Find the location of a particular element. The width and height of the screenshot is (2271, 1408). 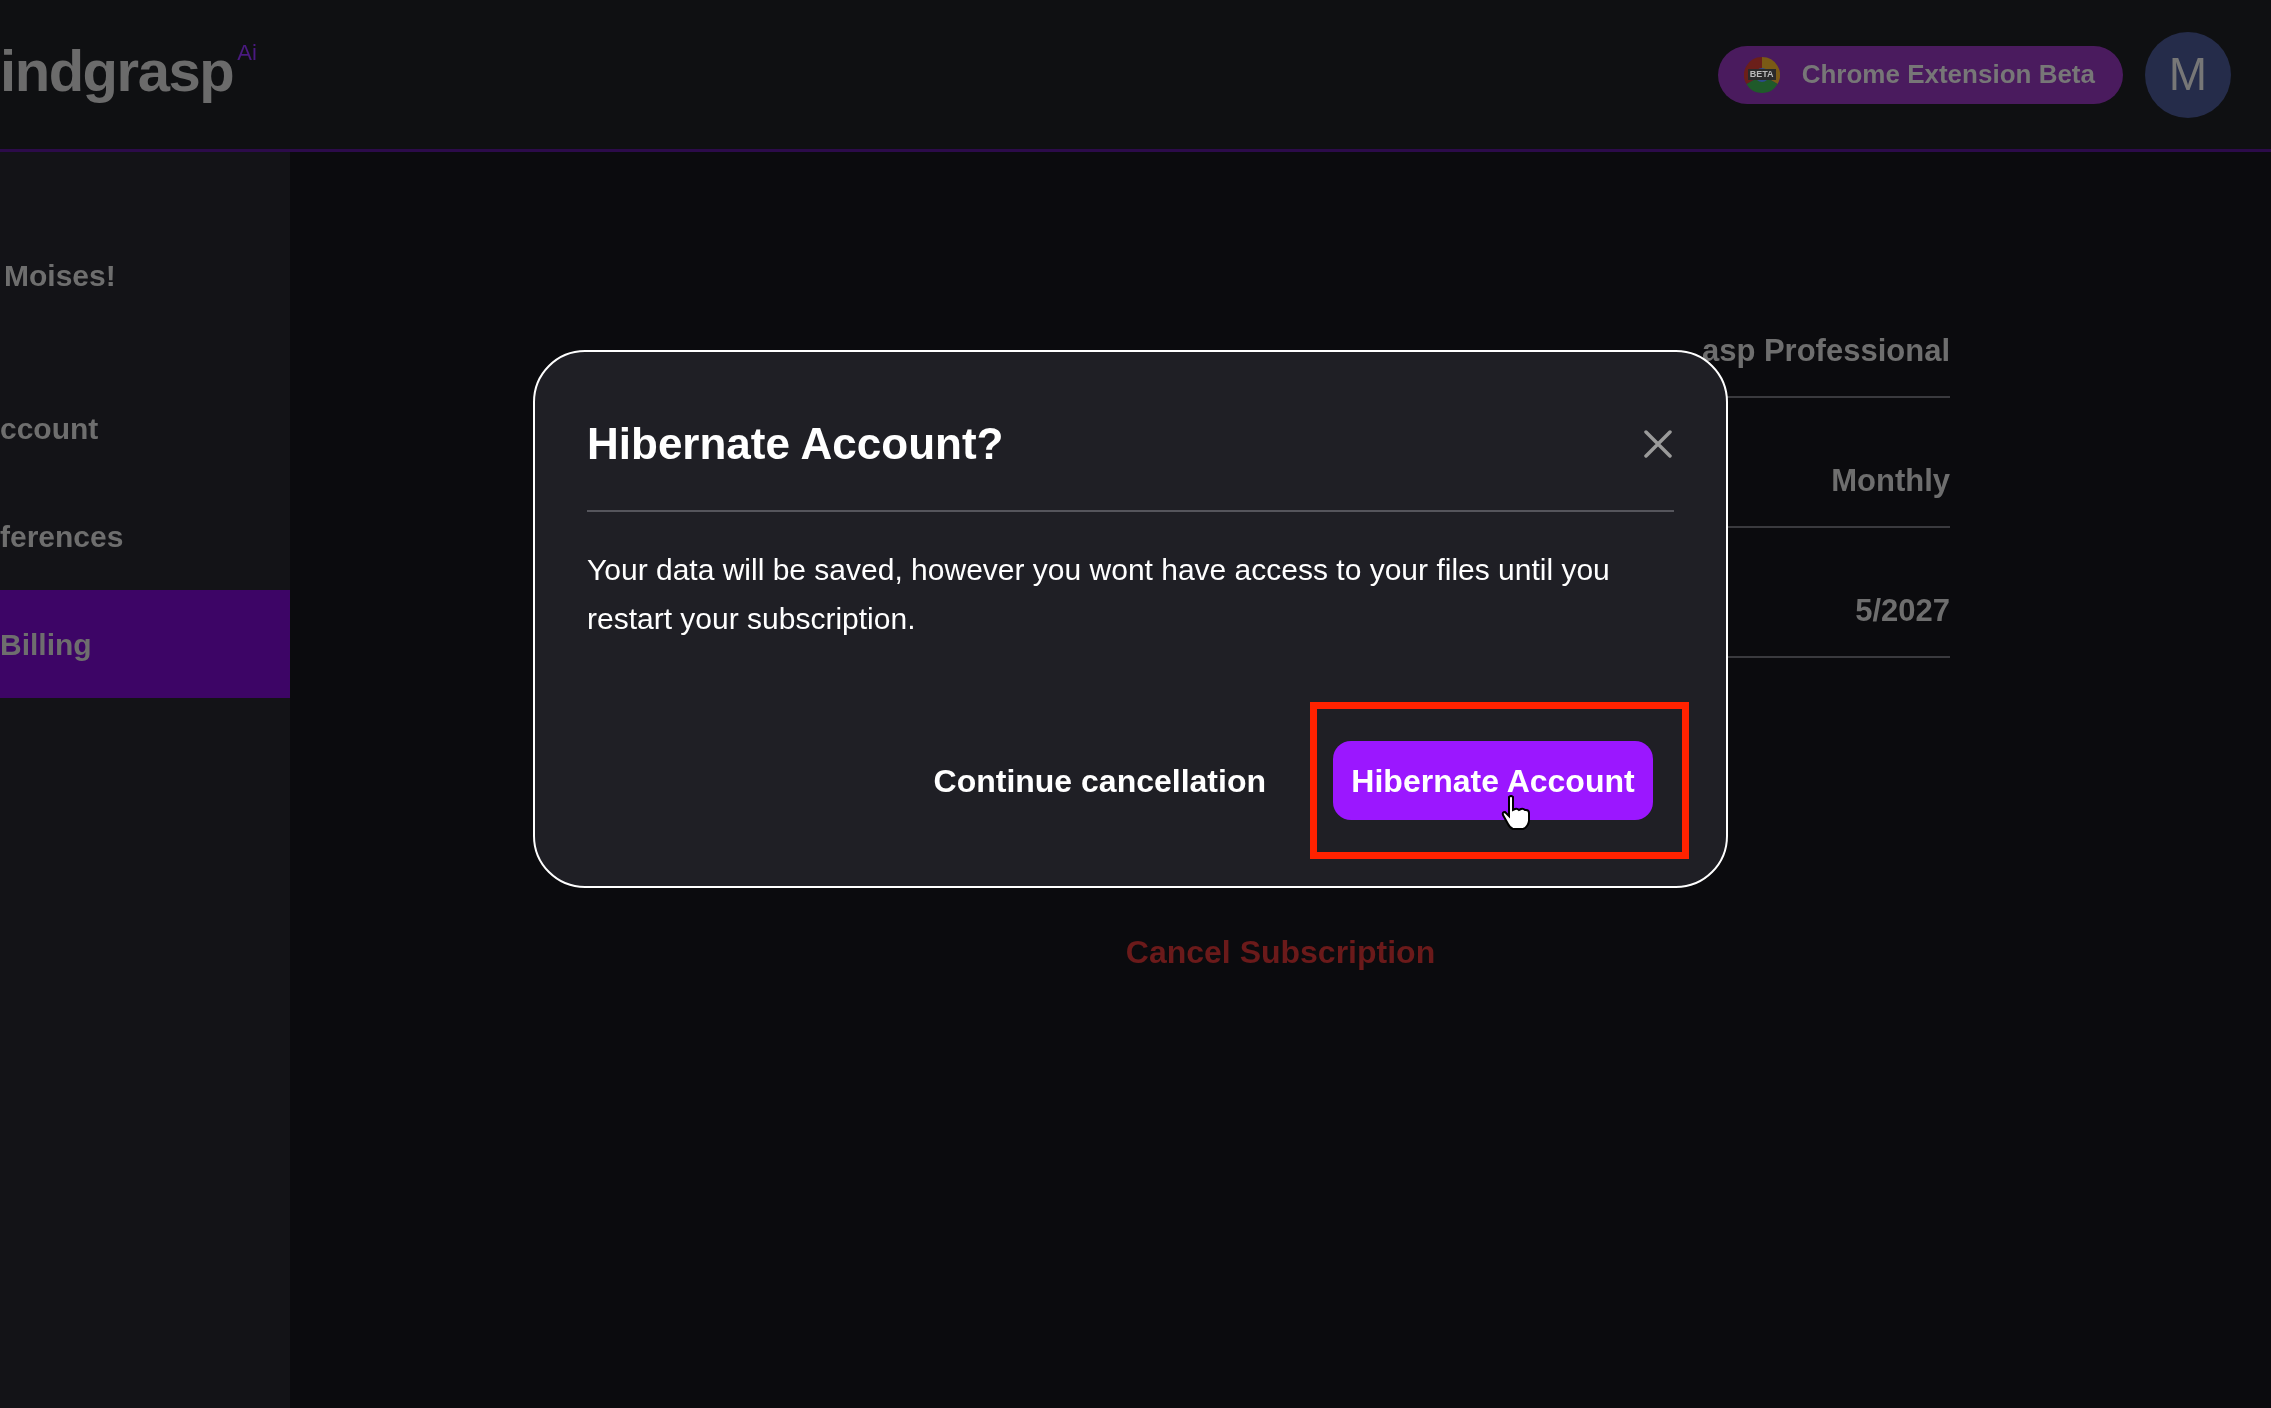

detail-value: asp Professional is located at coordinates (1825, 350).